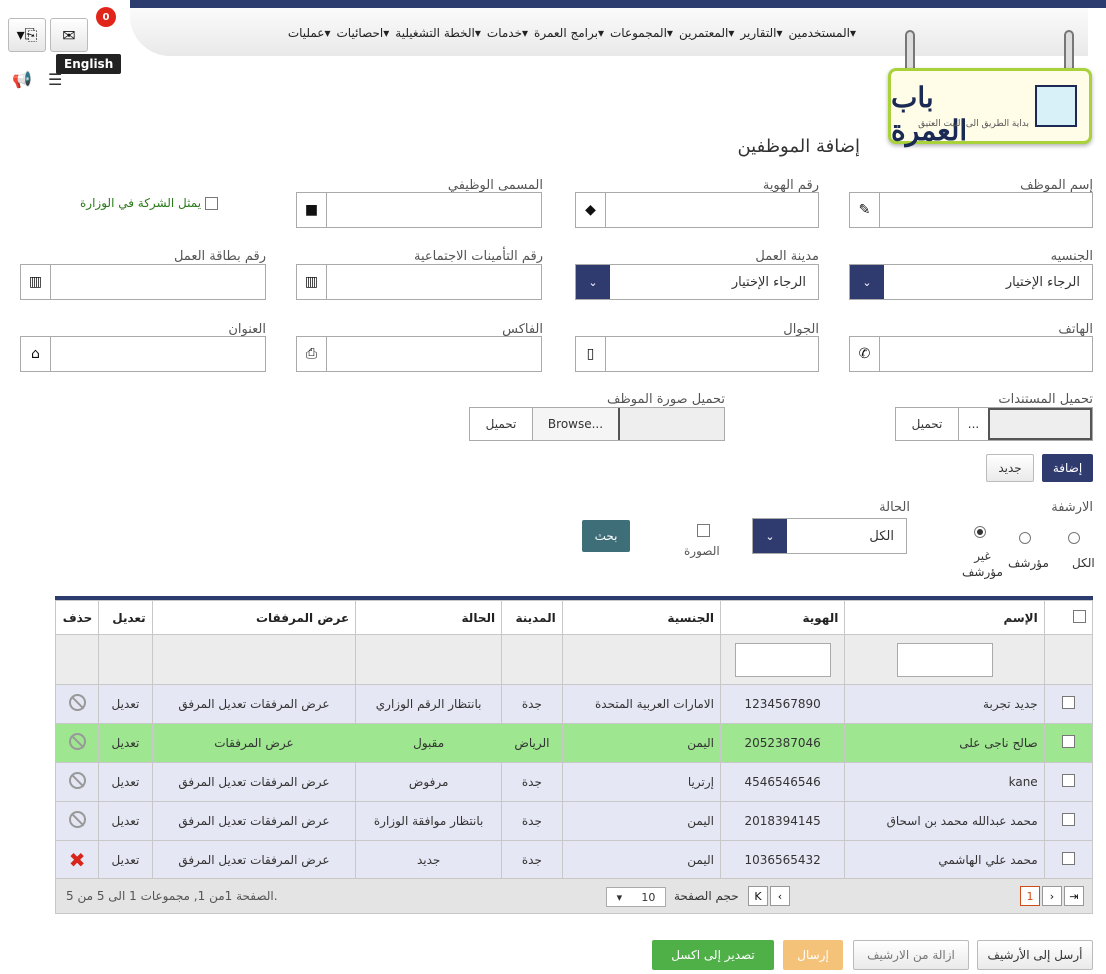 Image resolution: width=1106 pixels, height=974 pixels. Describe the element at coordinates (971, 210) in the screenshot. I see `employee-name-field: ✎` at that location.